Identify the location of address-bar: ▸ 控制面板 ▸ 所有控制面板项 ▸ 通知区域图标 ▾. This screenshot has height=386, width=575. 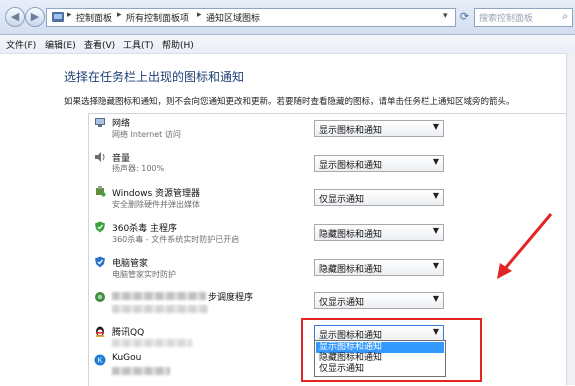
(251, 17).